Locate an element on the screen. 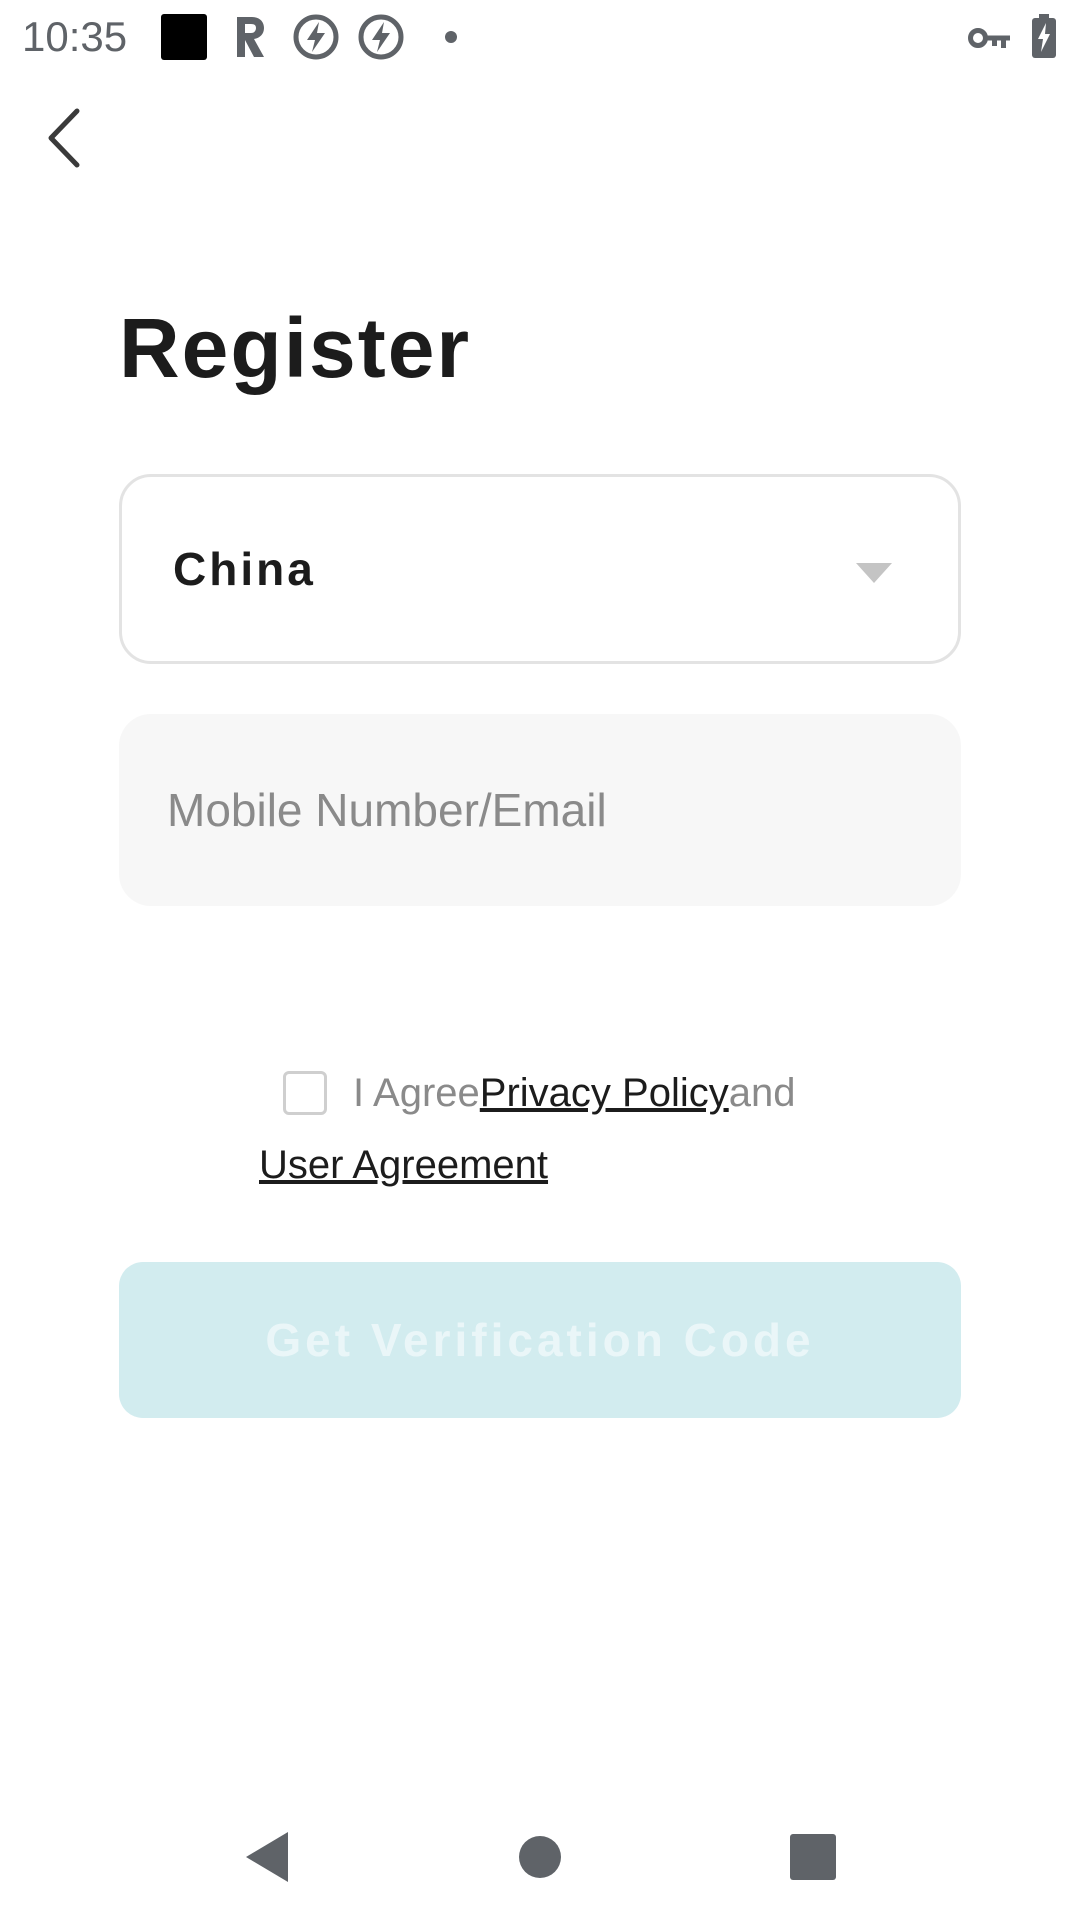 The width and height of the screenshot is (1080, 1920). chevron-left-icon is located at coordinates (64, 138).